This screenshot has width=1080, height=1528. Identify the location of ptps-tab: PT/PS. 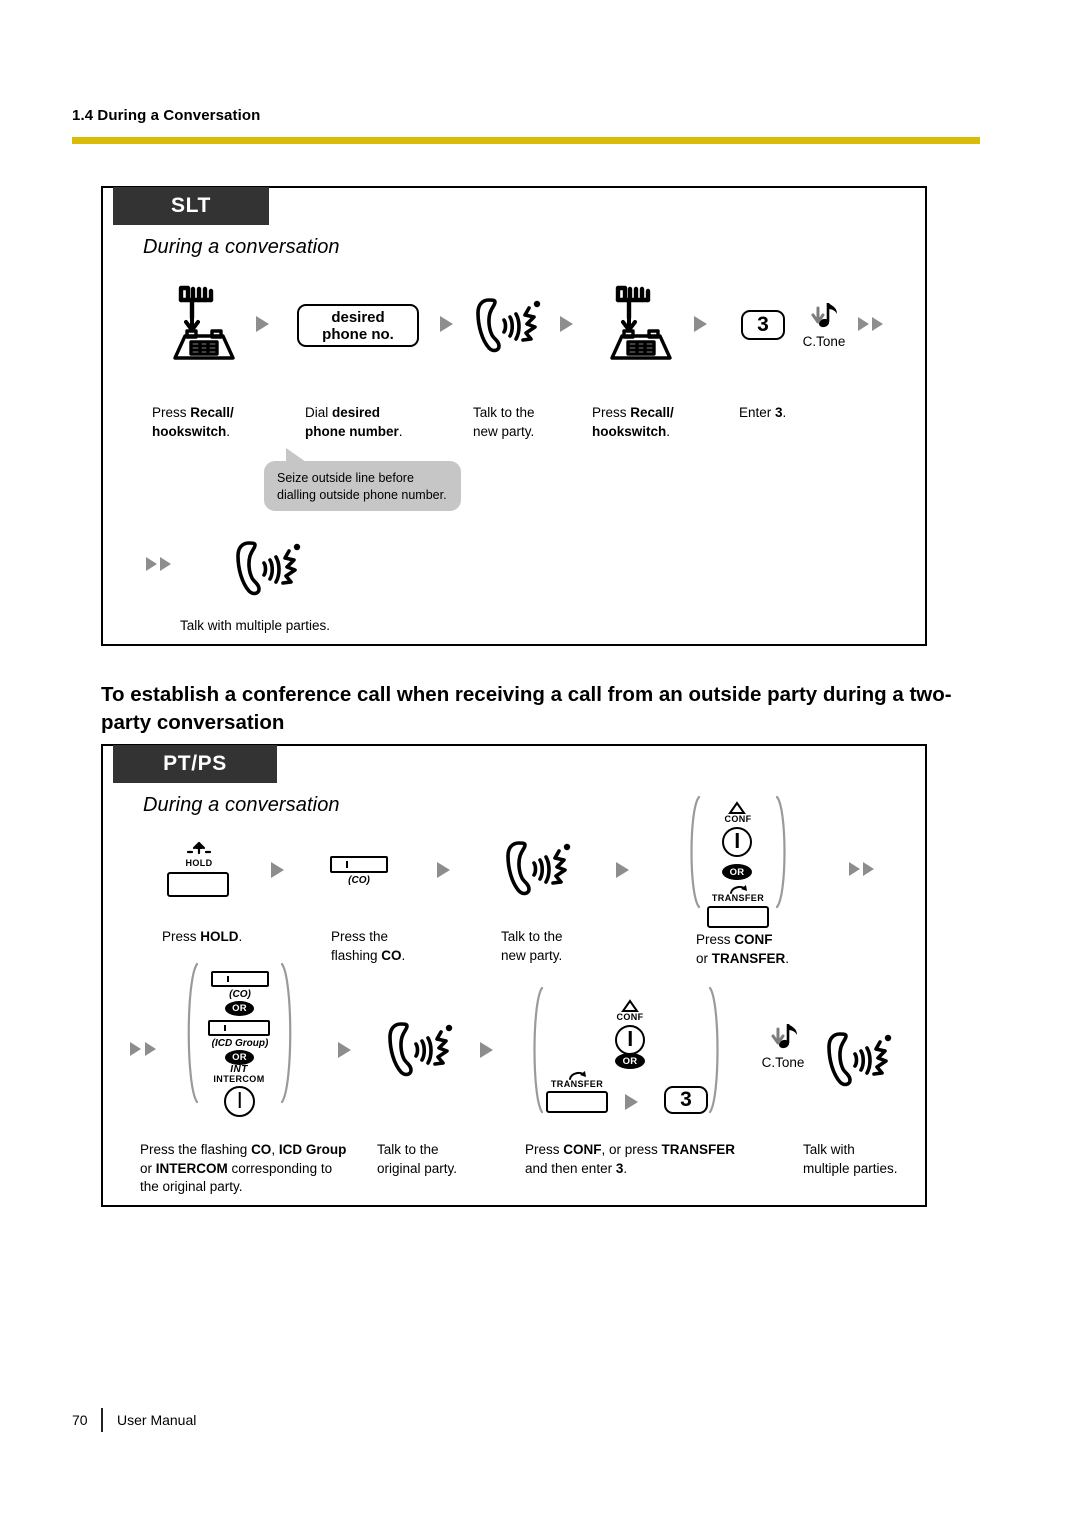
(195, 764).